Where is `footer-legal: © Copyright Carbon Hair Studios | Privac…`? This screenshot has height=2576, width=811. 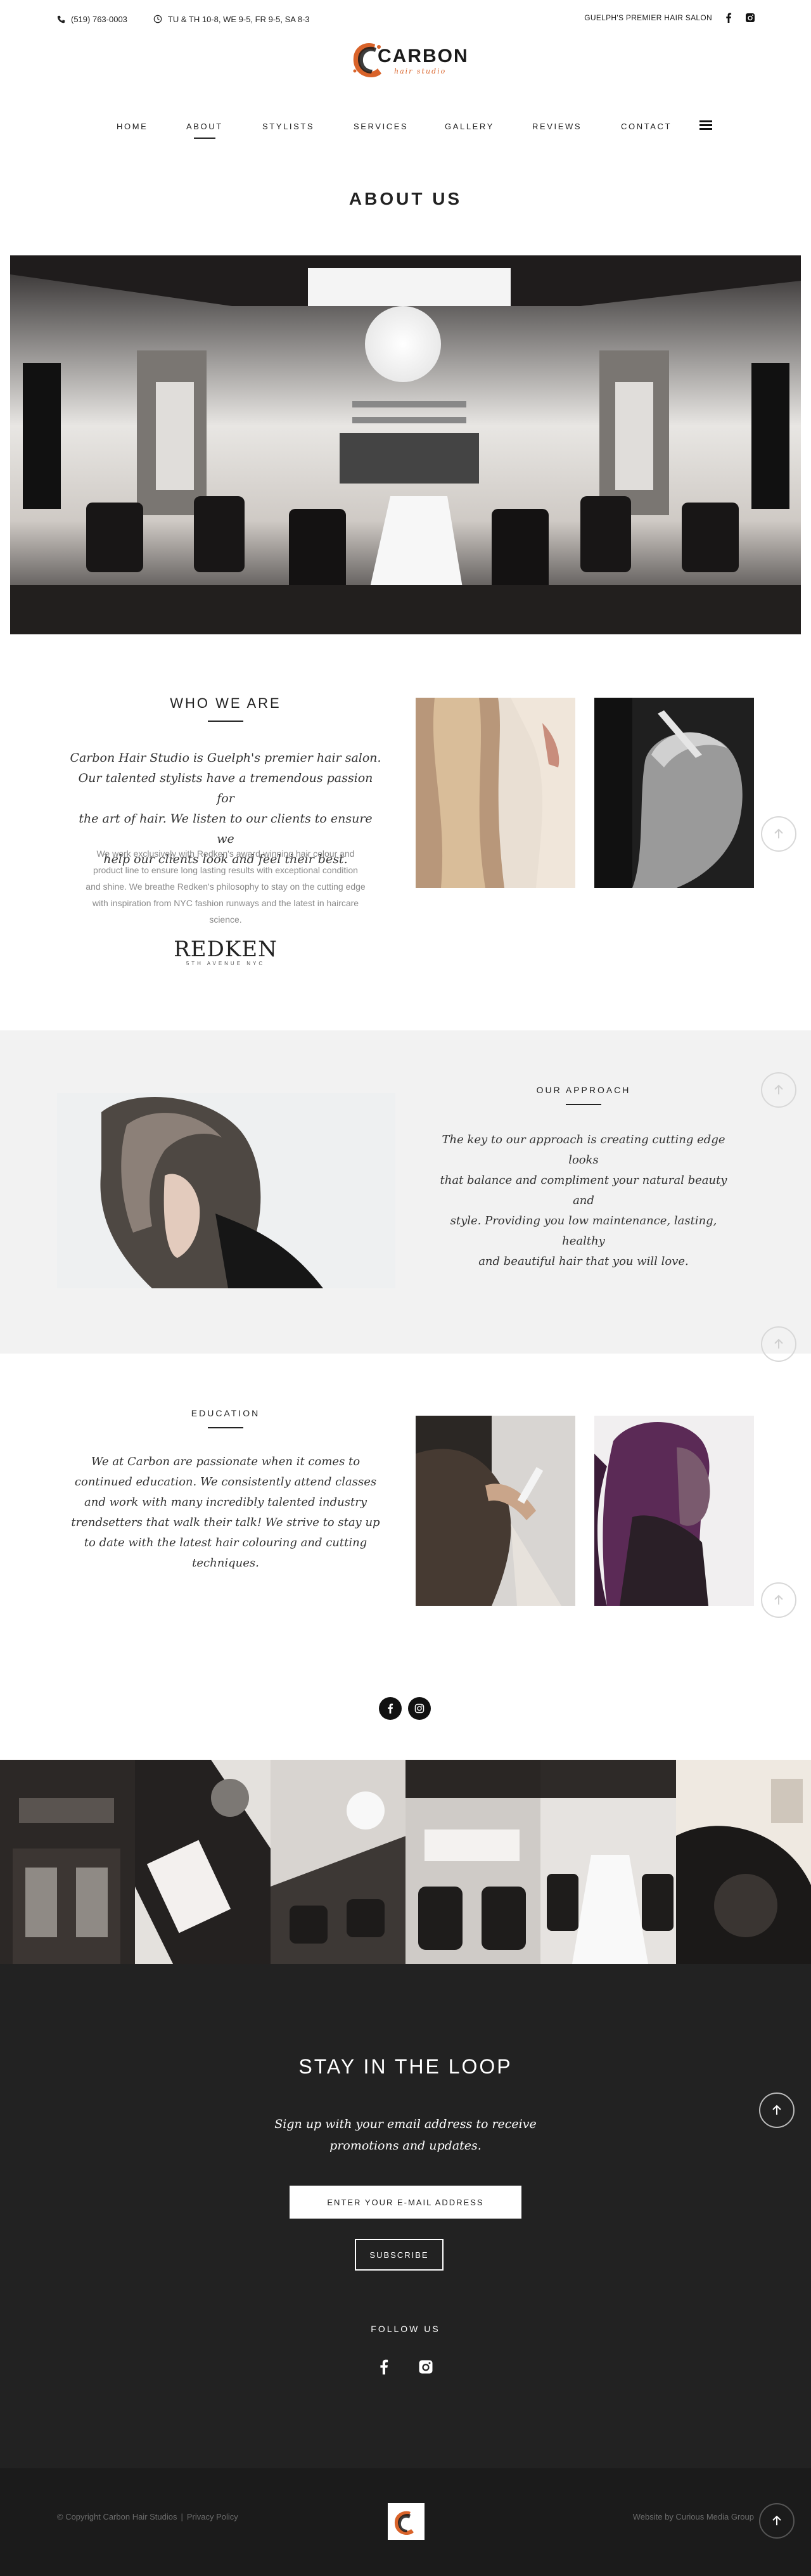
footer-legal: © Copyright Carbon Hair Studios | Privac… is located at coordinates (147, 2517).